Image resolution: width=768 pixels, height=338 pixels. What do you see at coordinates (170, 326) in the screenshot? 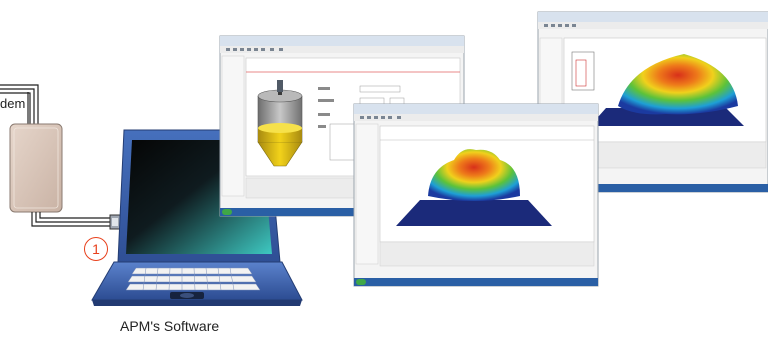
I see `software-caption: APM's Software` at bounding box center [170, 326].